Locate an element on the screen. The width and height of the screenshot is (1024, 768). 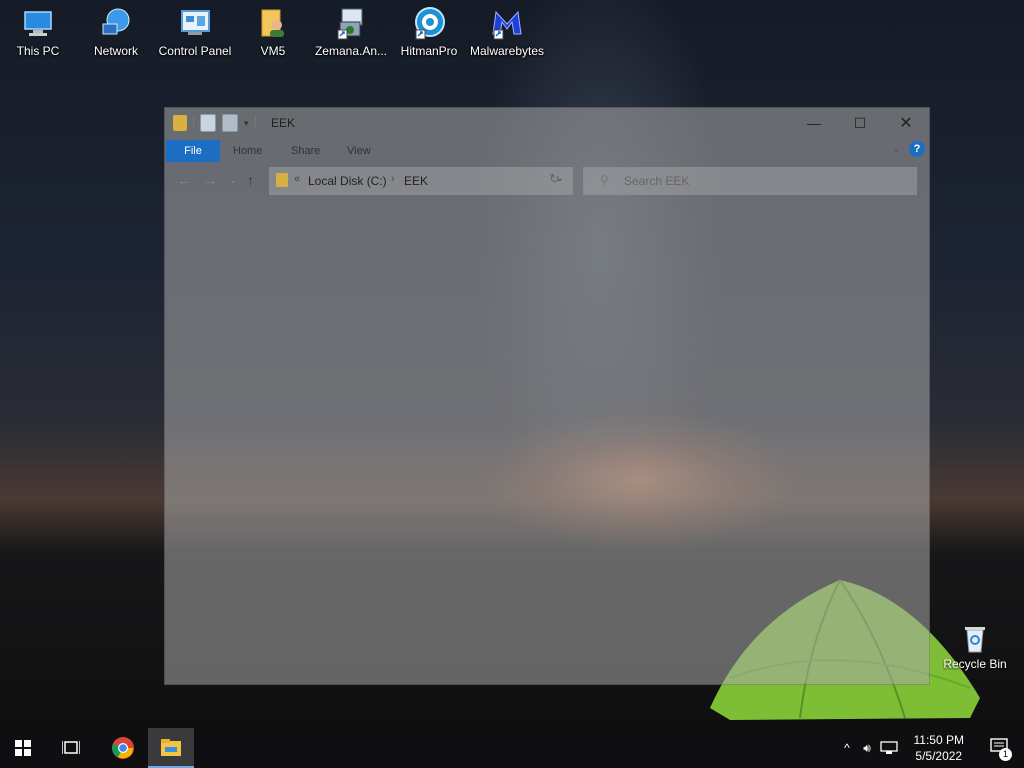
desktop-icon-label: Recycle Bin is located at coordinates (975, 664).